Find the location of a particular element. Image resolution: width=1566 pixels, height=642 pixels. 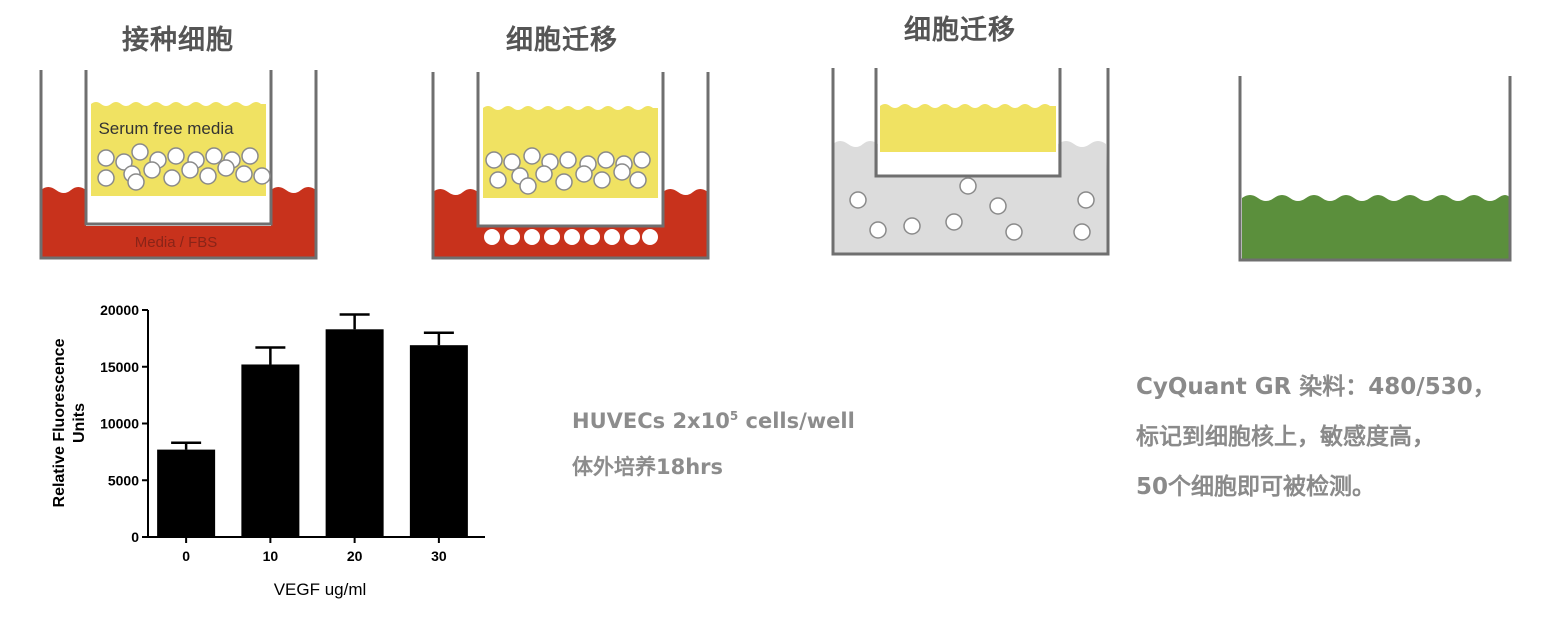

x-axis-ticks: 0 10 20 30 is located at coordinates (314, 550).